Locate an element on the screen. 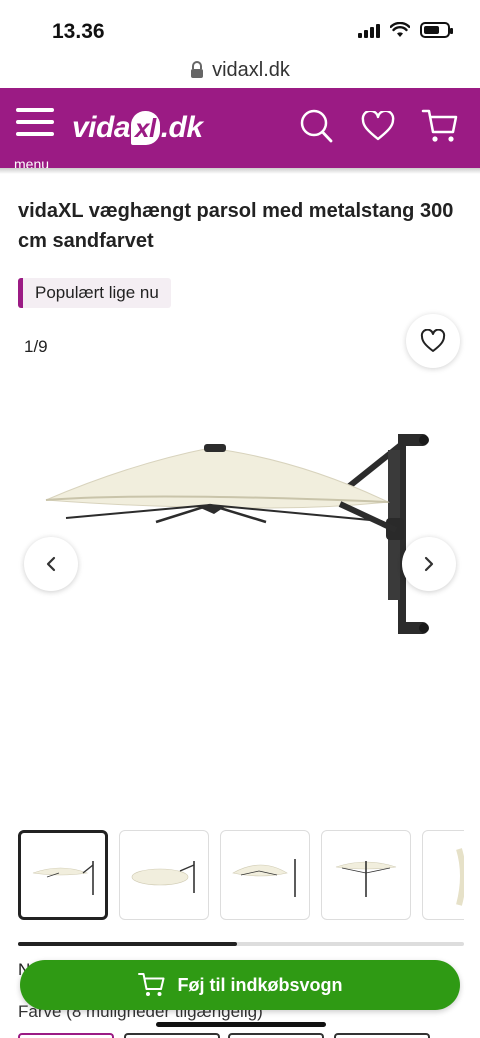  vidaxl-logo: vida xl .dk is located at coordinates (137, 128).